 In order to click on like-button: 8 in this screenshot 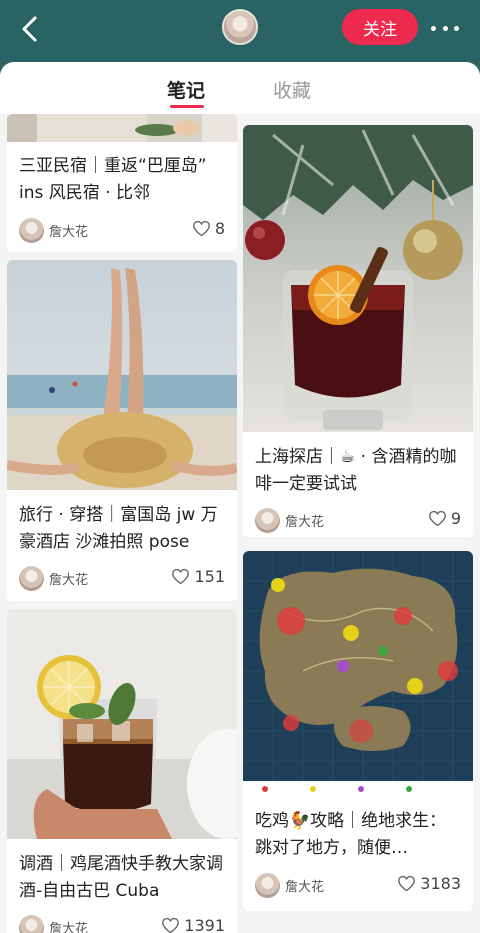, I will do `click(208, 228)`.